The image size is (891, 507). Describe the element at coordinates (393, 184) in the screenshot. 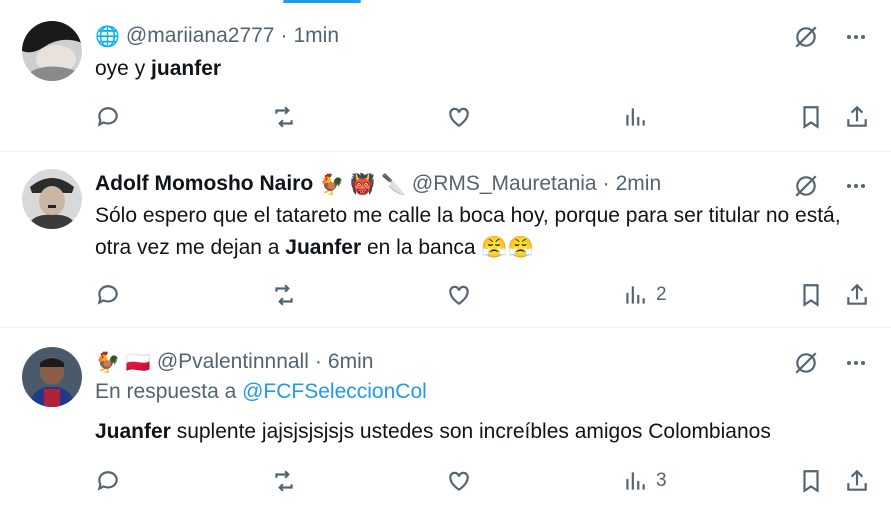

I see `knife-icon: 🔪` at that location.